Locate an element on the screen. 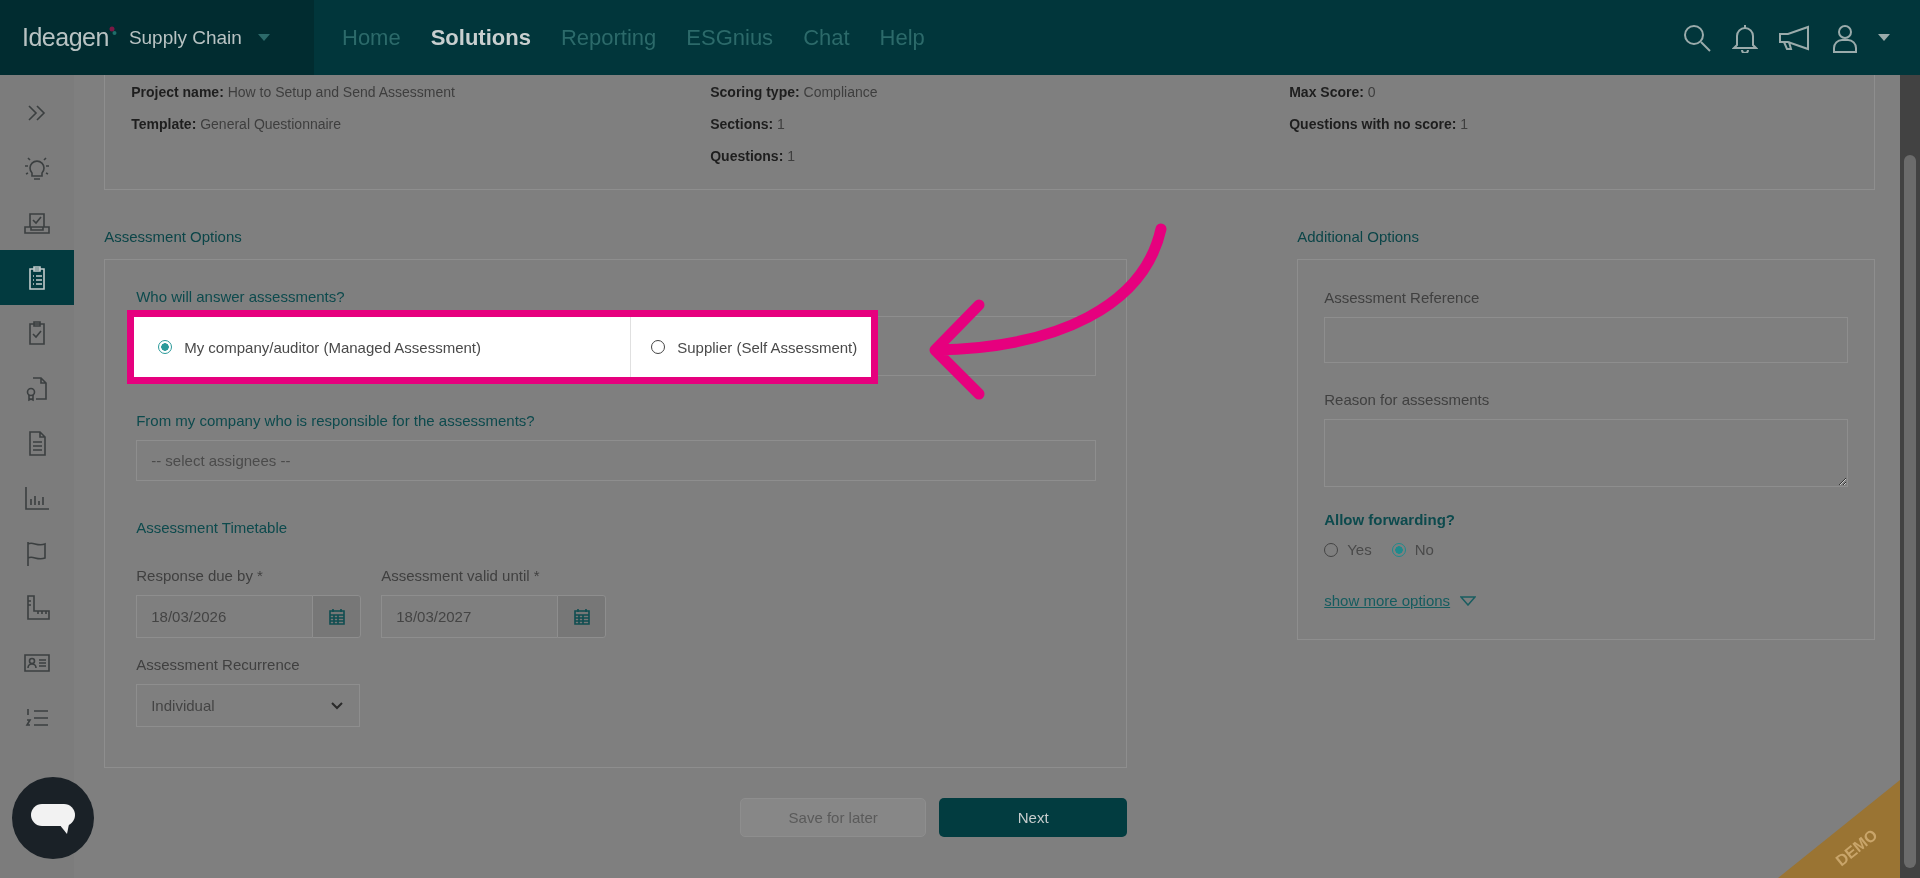  field-label: Assessment Reference is located at coordinates (1402, 297).